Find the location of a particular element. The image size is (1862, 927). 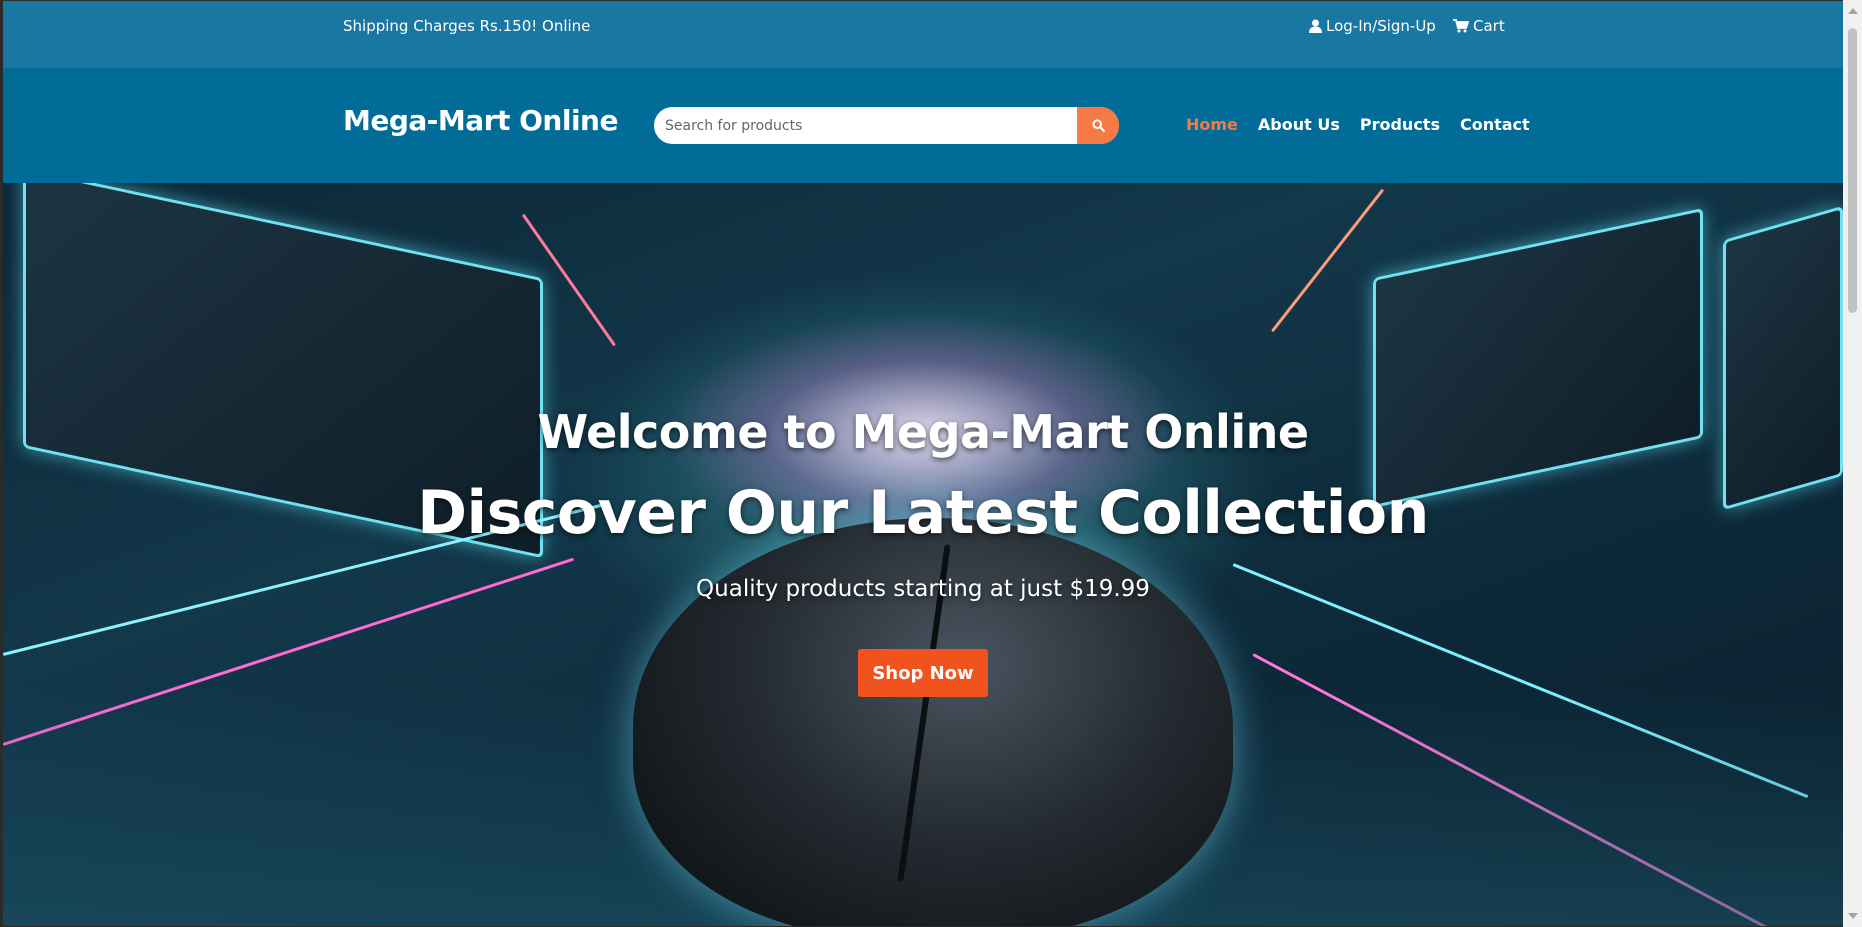

site-logo: Mega-Mart Online is located at coordinates (480, 120).